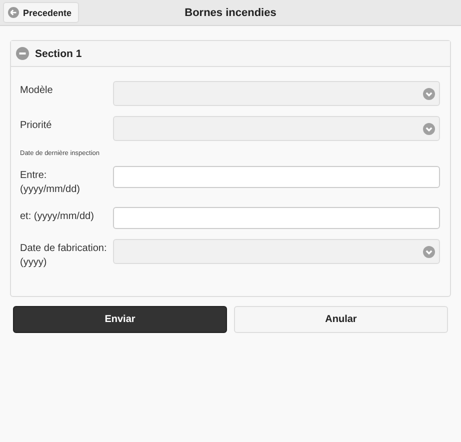  What do you see at coordinates (341, 319) in the screenshot?
I see `cancel-button: Anular` at bounding box center [341, 319].